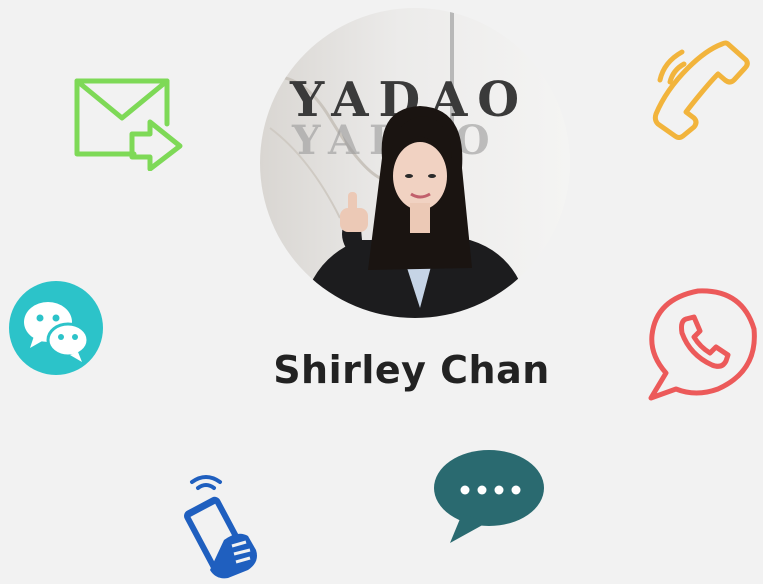 The height and width of the screenshot is (584, 763). Describe the element at coordinates (411, 370) in the screenshot. I see `profile-name: Shirley Chan` at that location.